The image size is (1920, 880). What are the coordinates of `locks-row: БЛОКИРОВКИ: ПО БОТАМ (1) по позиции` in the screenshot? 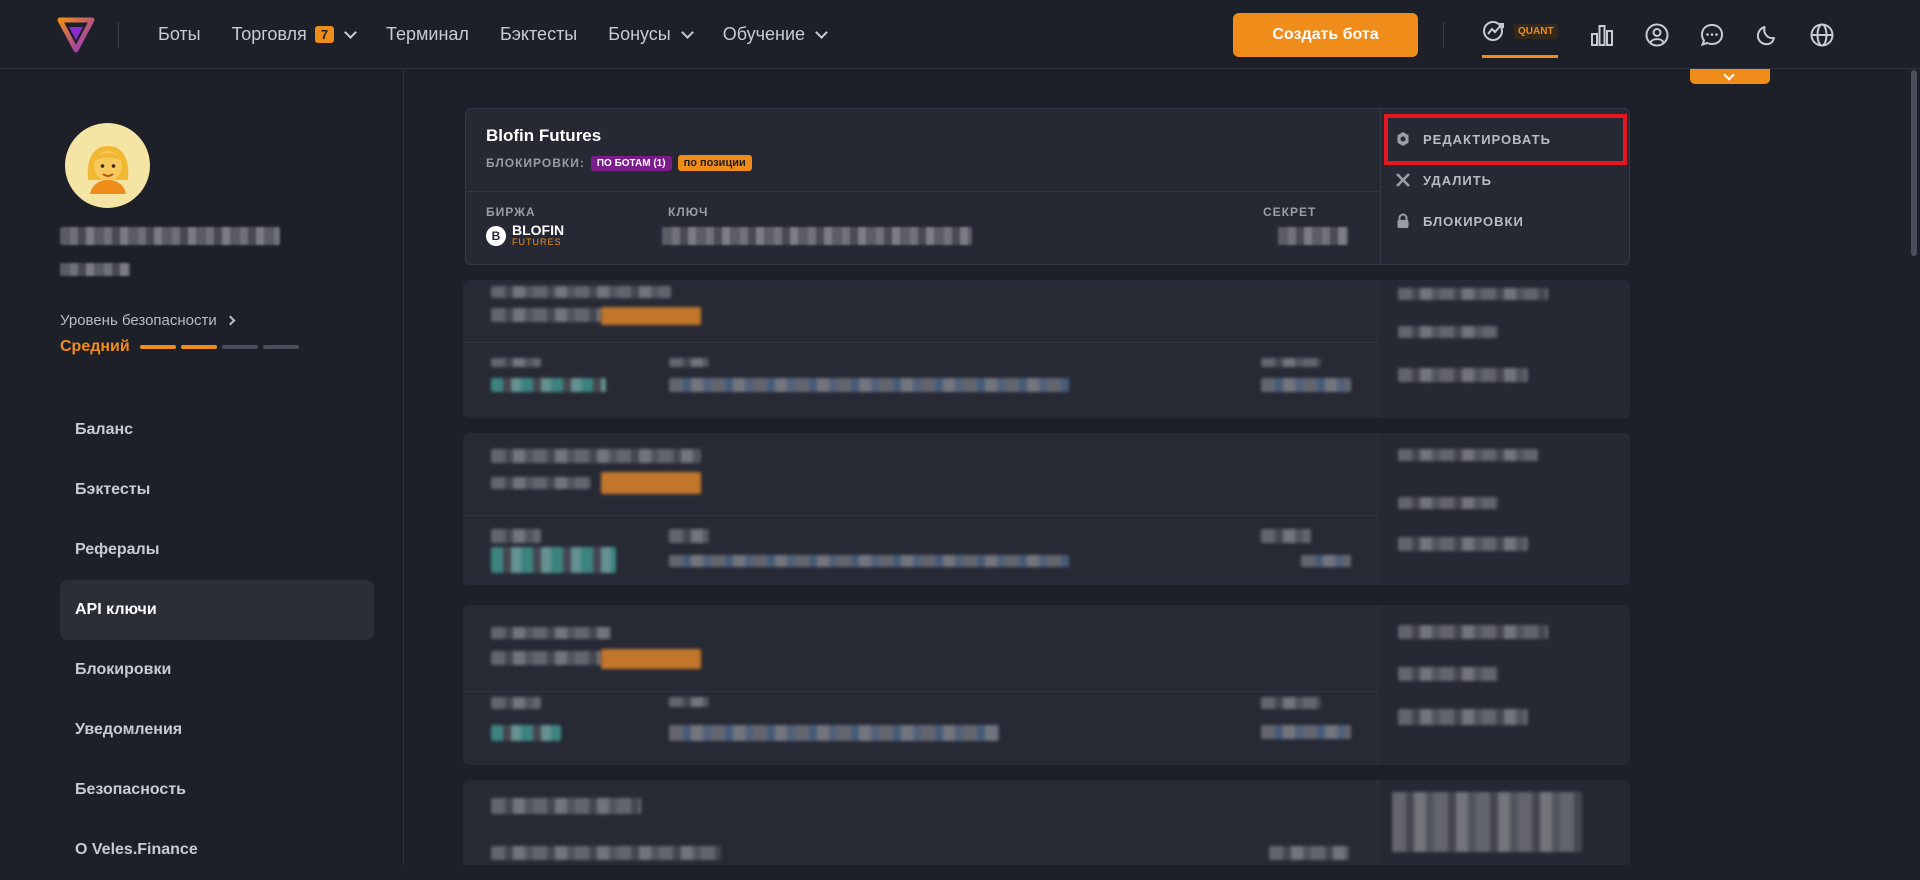 It's located at (619, 163).